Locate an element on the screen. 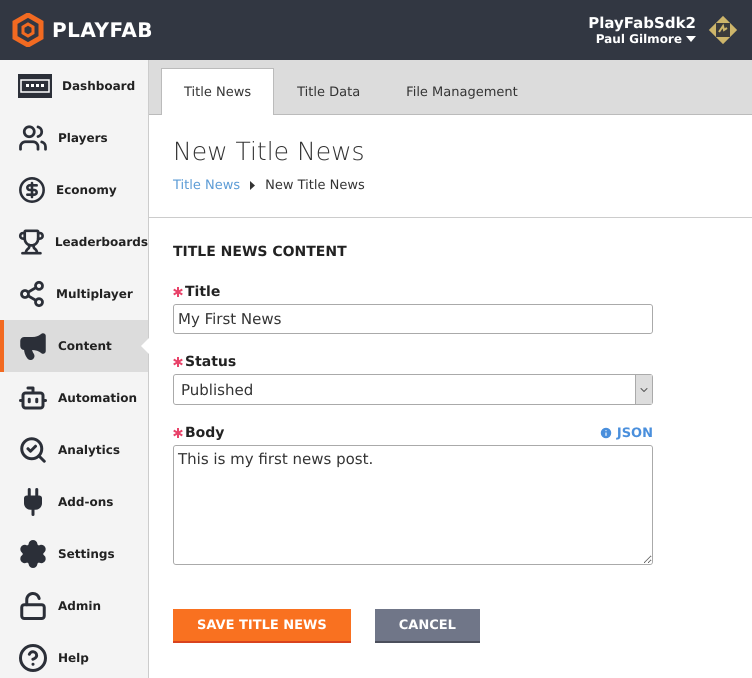 Image resolution: width=752 pixels, height=678 pixels. sidebar-item: Analytics is located at coordinates (74, 450).